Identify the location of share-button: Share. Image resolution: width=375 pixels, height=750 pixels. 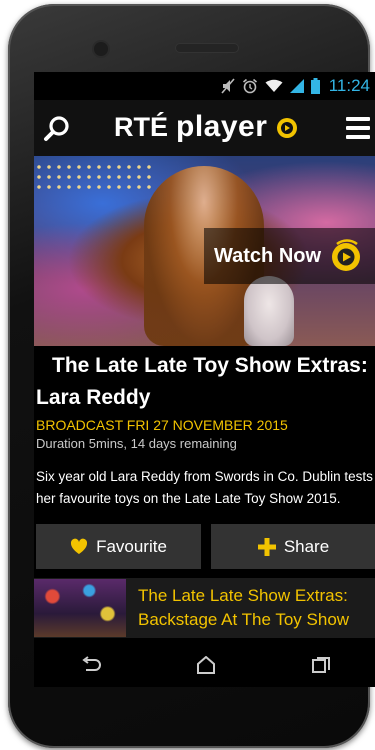
(293, 546).